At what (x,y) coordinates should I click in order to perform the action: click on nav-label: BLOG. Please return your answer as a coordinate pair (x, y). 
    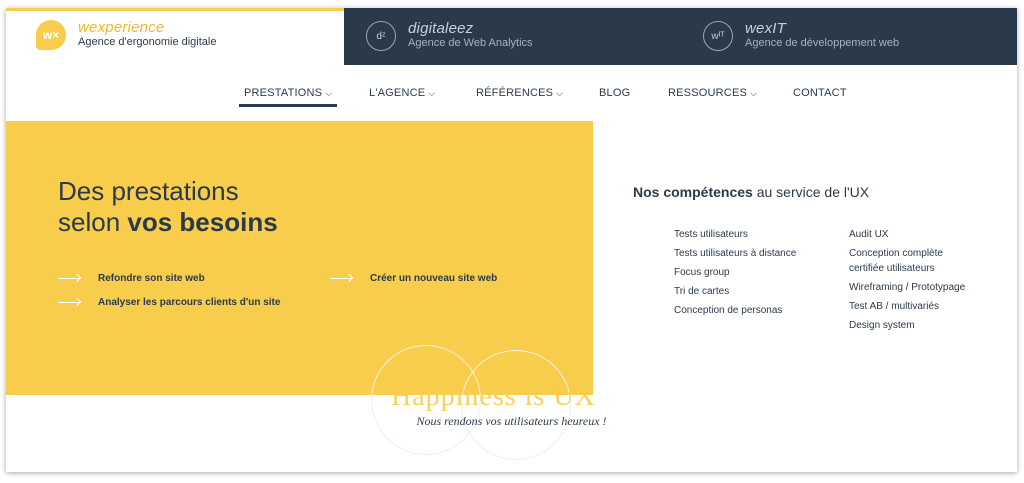
    Looking at the image, I should click on (615, 93).